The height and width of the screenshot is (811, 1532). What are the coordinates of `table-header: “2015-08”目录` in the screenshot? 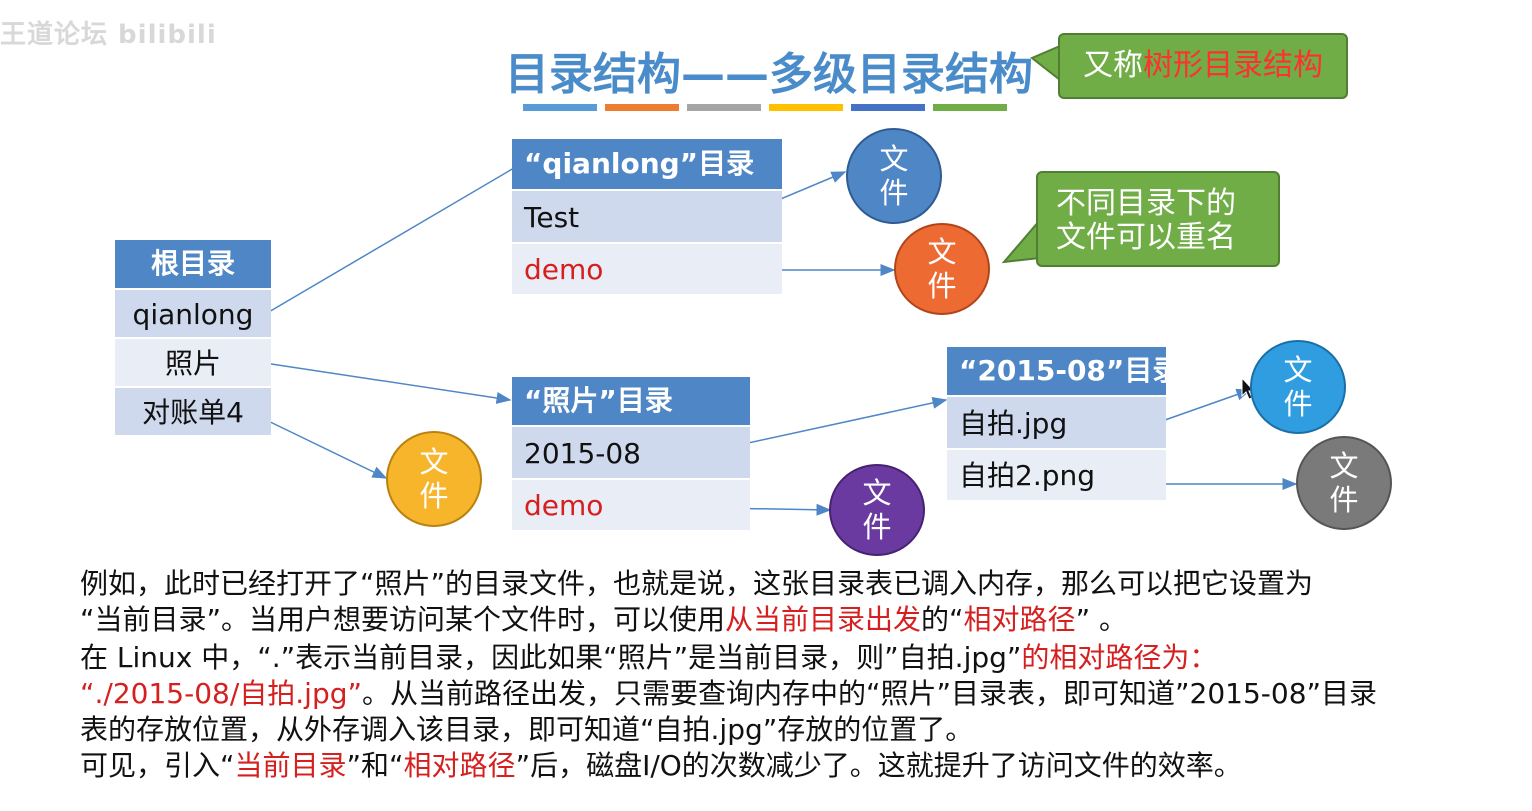 It's located at (1063, 371).